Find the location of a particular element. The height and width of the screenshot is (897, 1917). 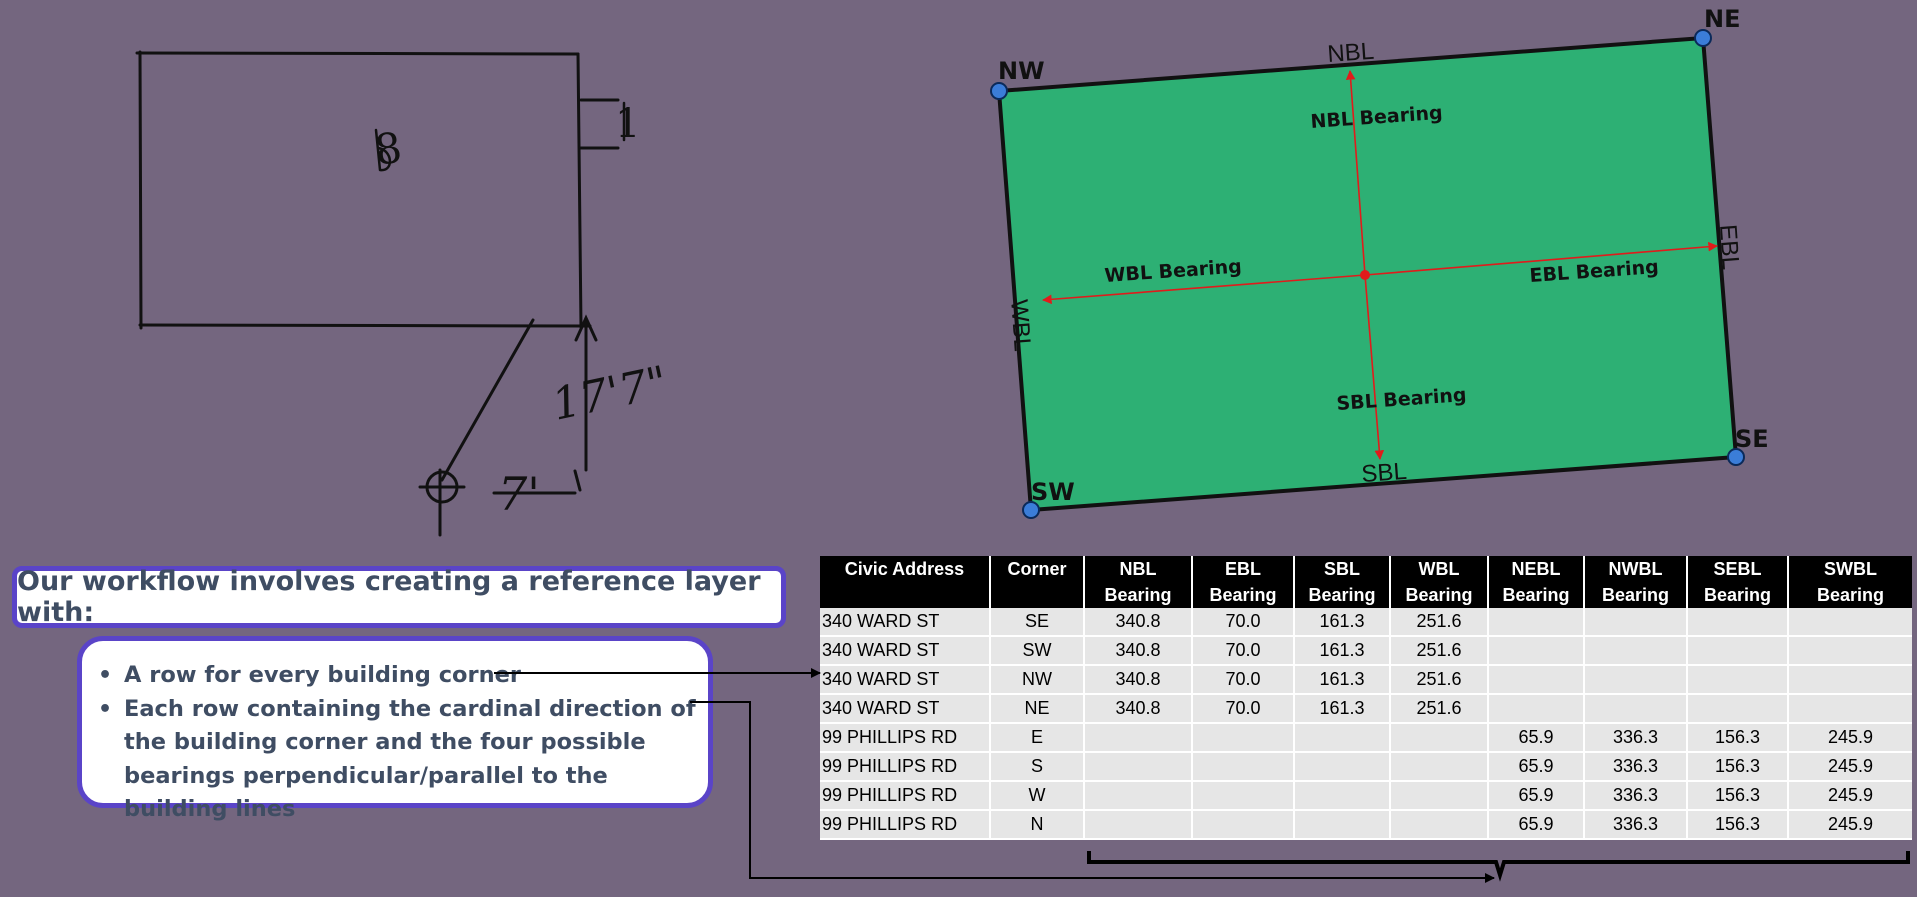

table-cell: NW is located at coordinates (1037, 680).